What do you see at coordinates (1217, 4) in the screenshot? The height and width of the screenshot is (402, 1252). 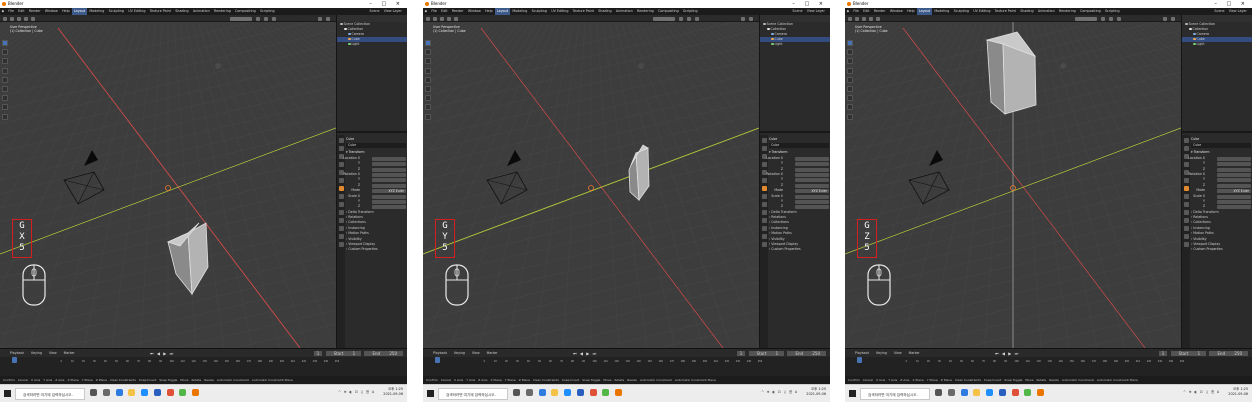 I see `minimize-button: –` at bounding box center [1217, 4].